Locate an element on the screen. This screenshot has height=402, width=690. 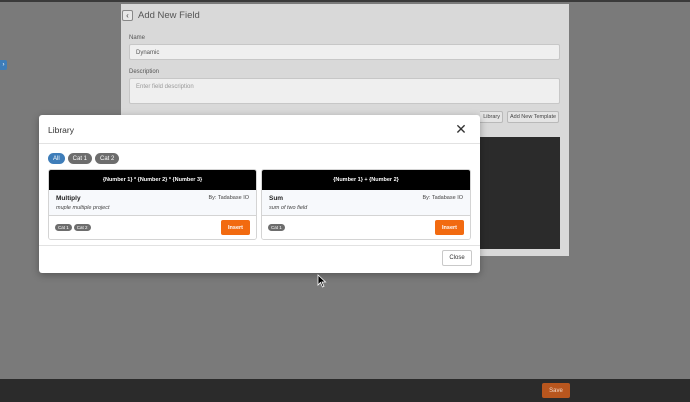
description-input: Enter field description is located at coordinates (344, 91).